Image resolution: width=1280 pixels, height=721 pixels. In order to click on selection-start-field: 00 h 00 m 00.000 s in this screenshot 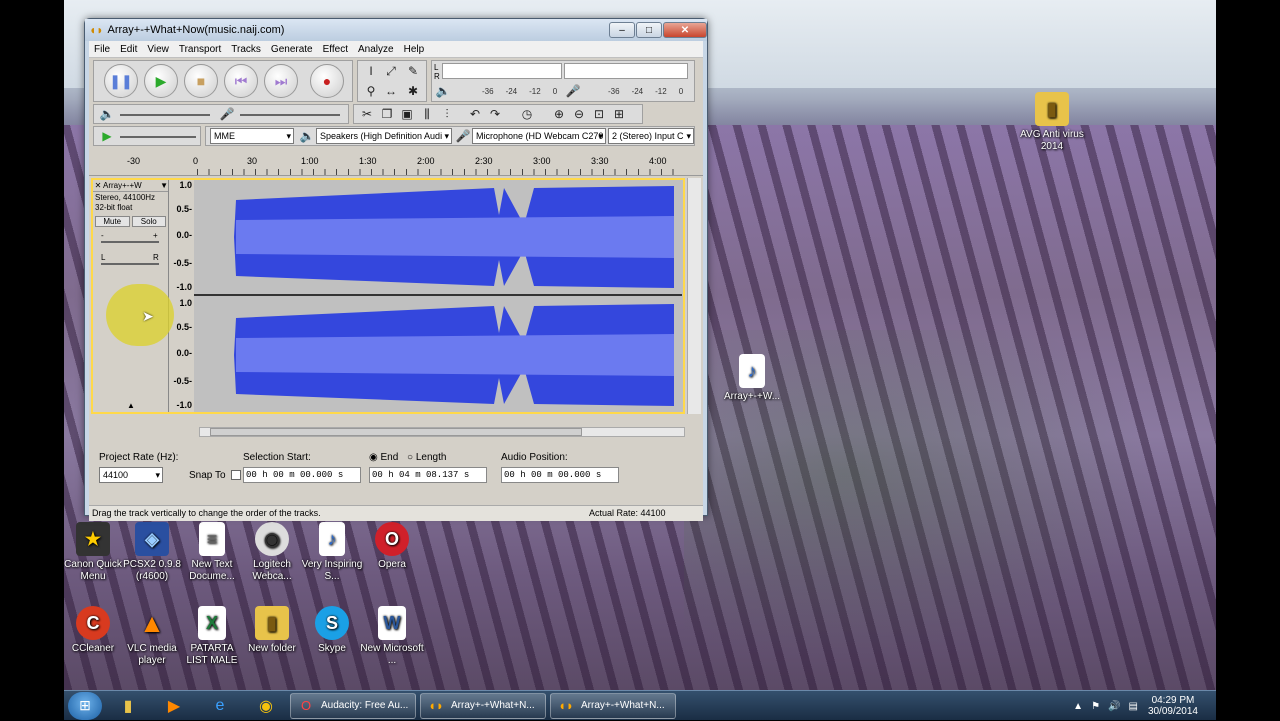, I will do `click(302, 475)`.